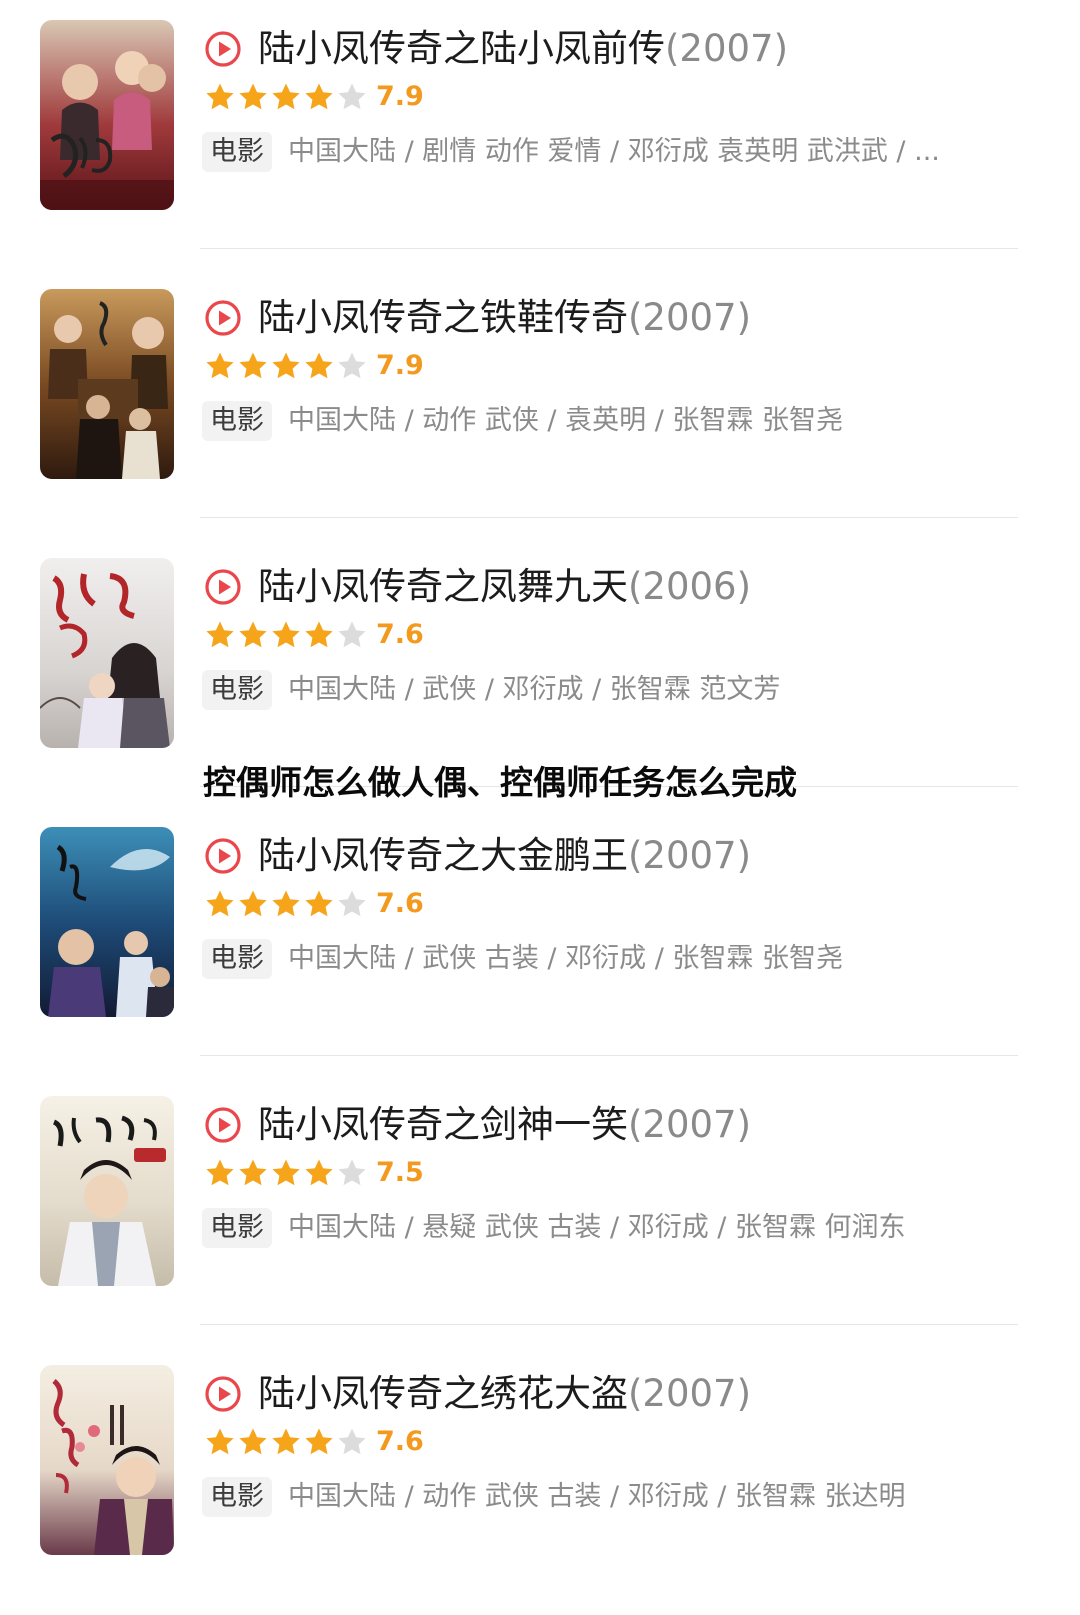 The height and width of the screenshot is (1615, 1080). What do you see at coordinates (500, 782) in the screenshot?
I see `overlay-heading: 控偶师怎么做人偶、控偶师任务怎么完成` at bounding box center [500, 782].